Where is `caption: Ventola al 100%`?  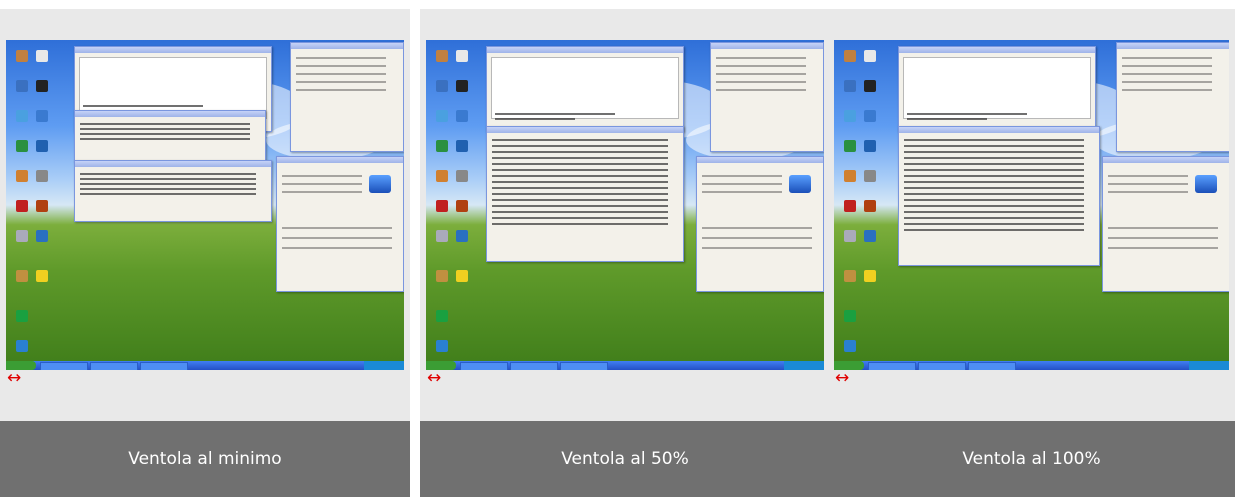 caption: Ventola al 100% is located at coordinates (1031, 459).